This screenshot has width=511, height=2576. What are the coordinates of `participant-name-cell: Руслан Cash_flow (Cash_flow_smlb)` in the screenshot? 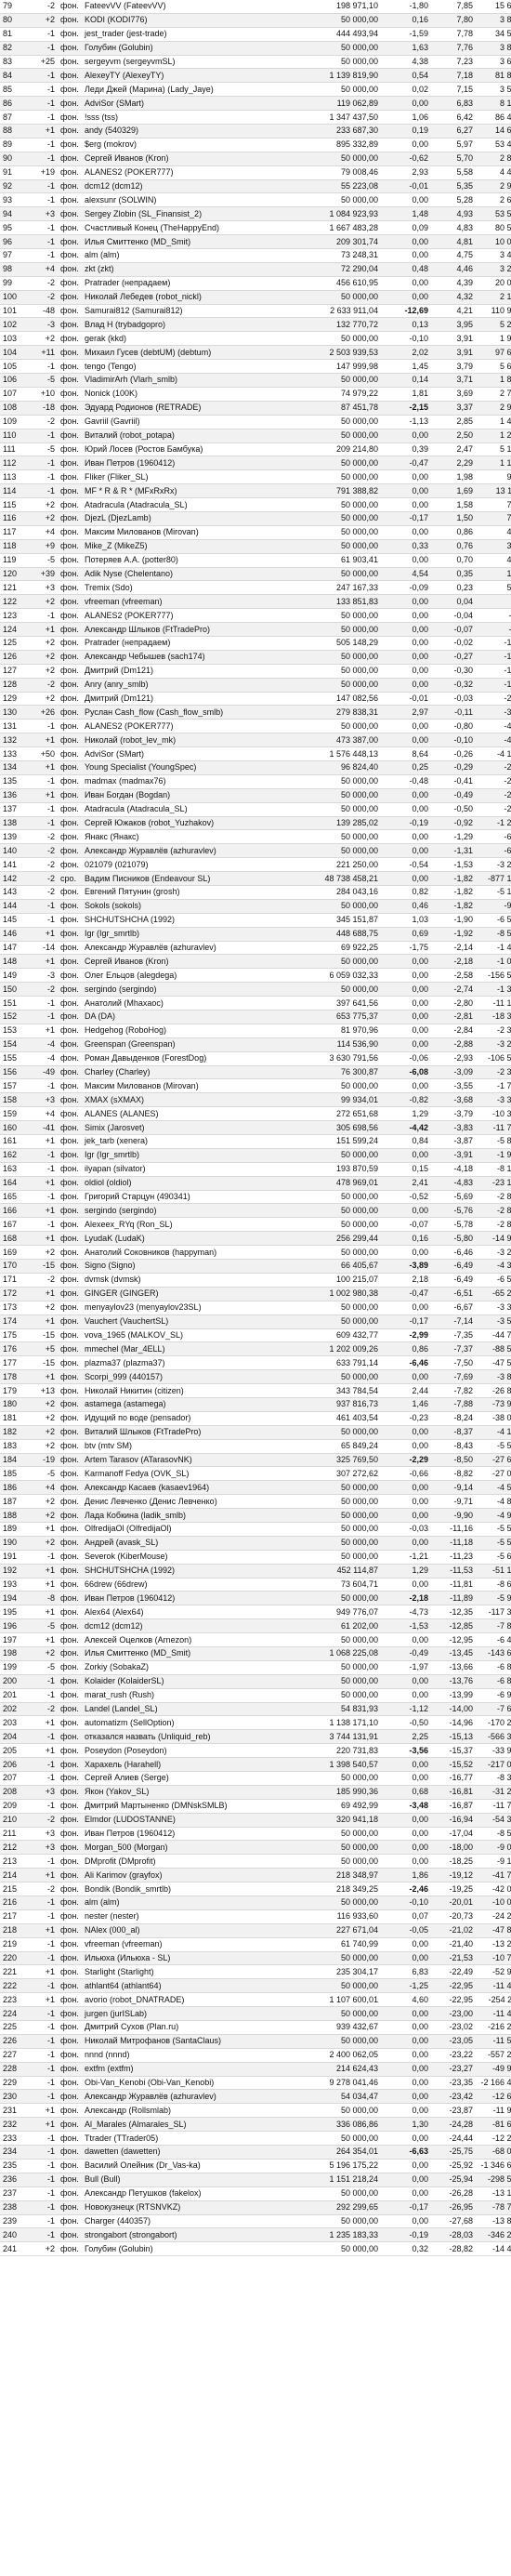 It's located at (195, 712).